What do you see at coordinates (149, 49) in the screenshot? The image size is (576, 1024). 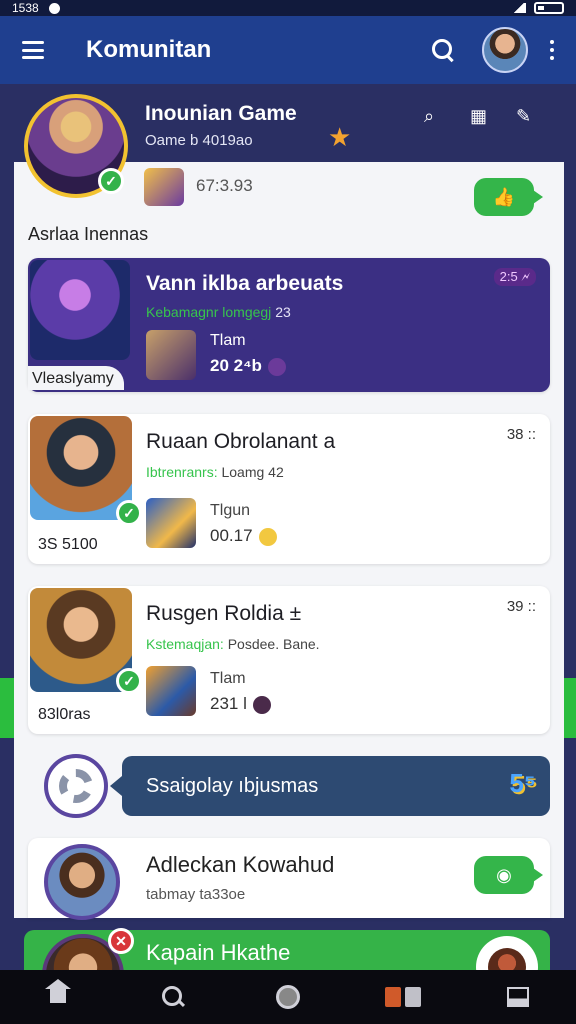 I see `app-title: Komunitan` at bounding box center [149, 49].